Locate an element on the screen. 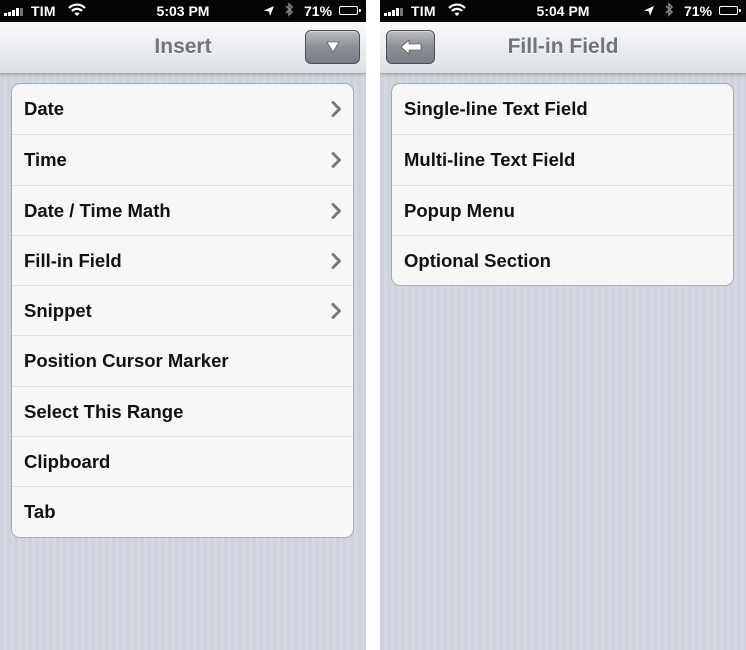 Image resolution: width=746 pixels, height=650 pixels. list-item: Position Cursor Marker is located at coordinates (182, 360).